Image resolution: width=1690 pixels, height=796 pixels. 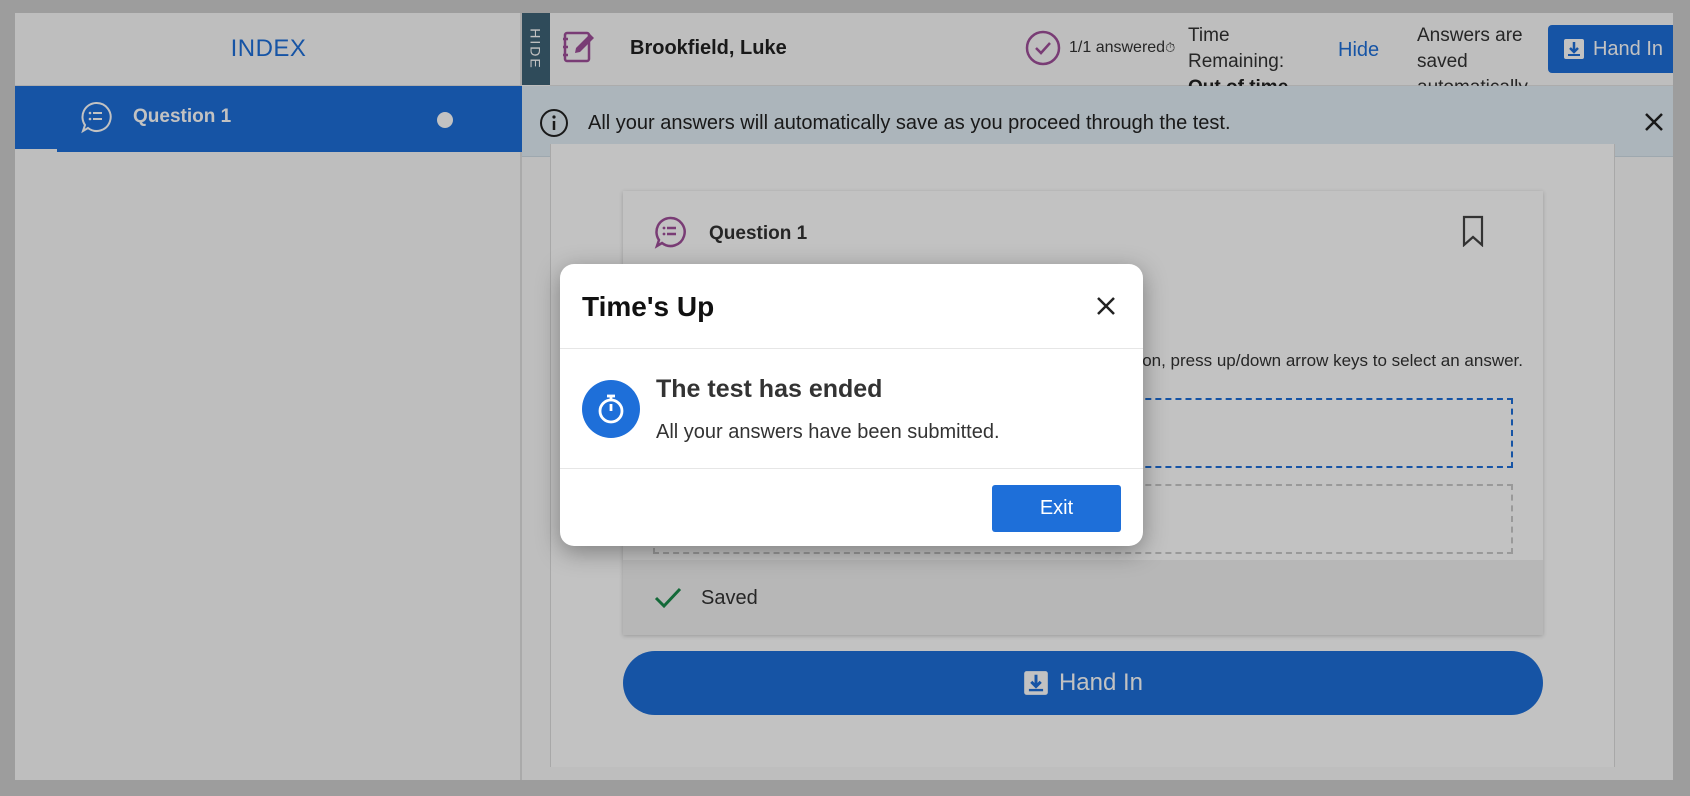 I want to click on exit-button: Exit, so click(x=1056, y=508).